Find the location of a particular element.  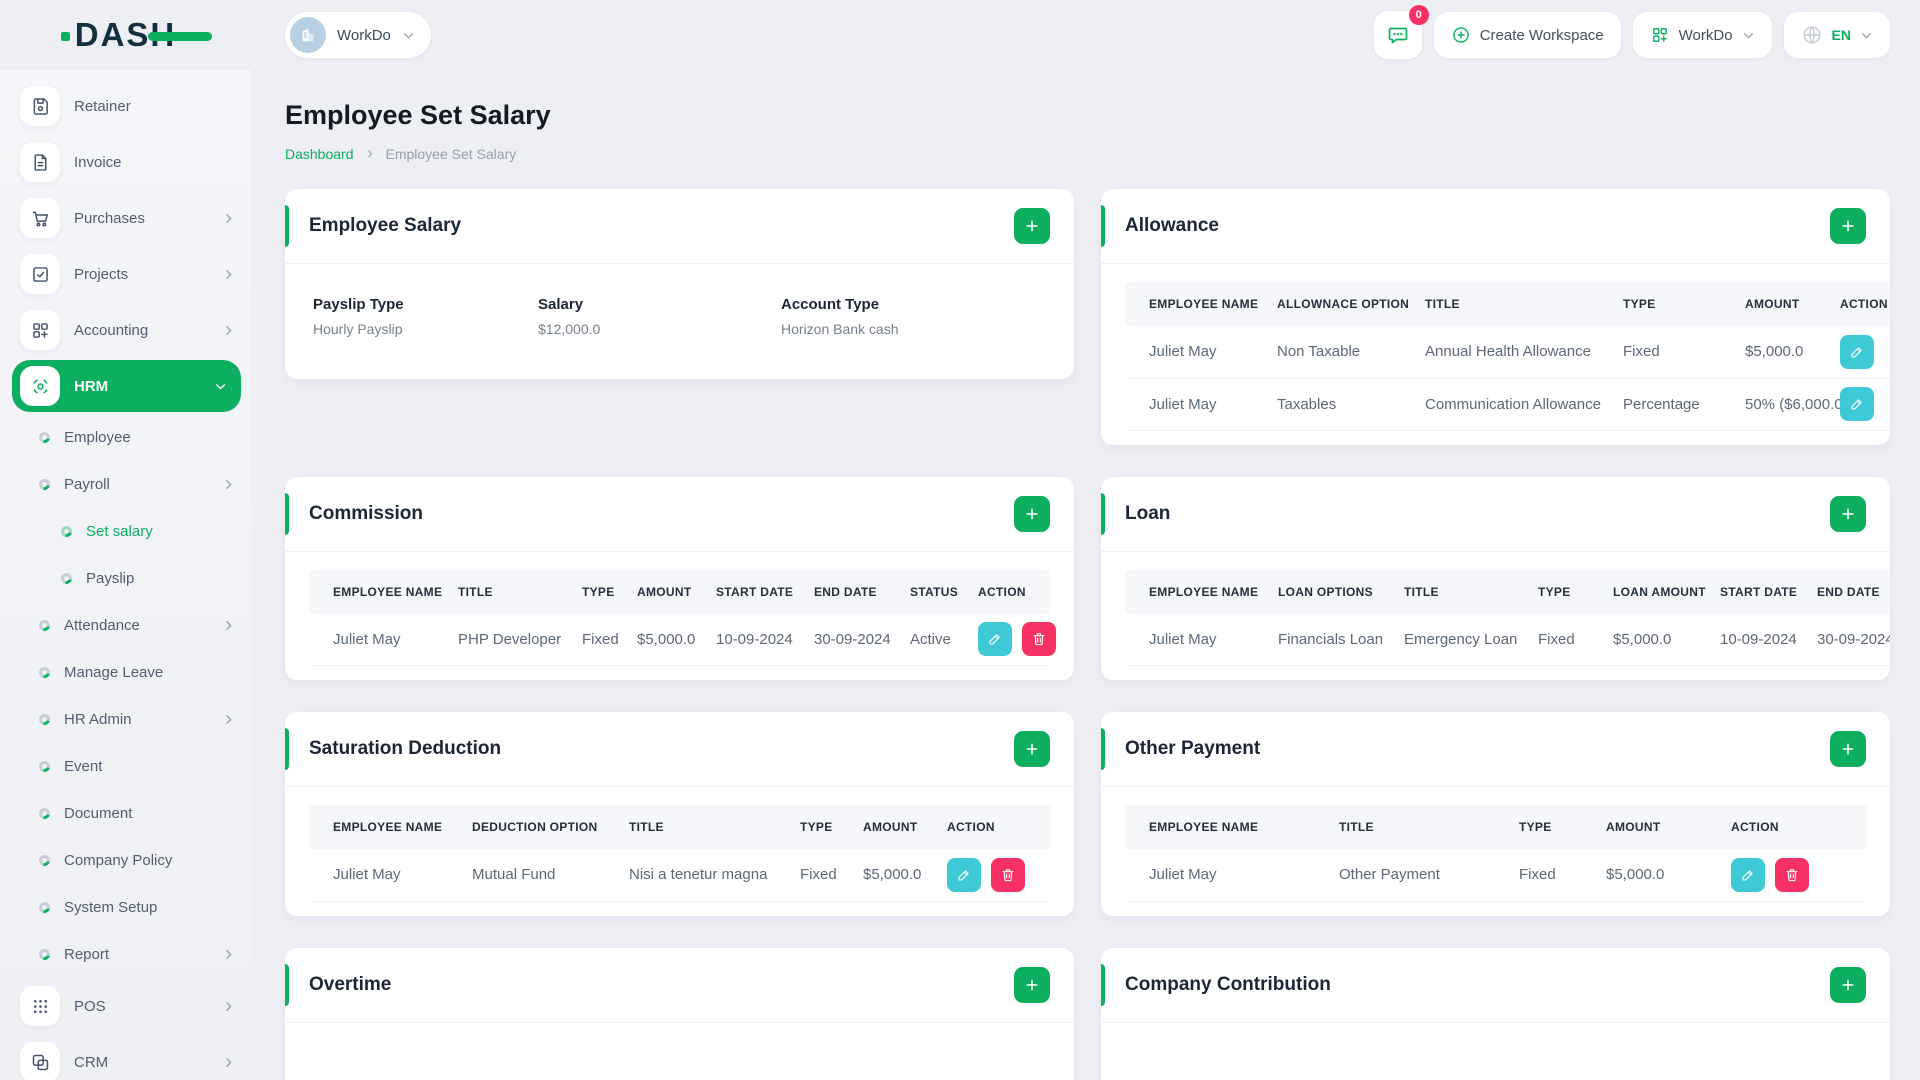

table-cell: Annual Health Allowance is located at coordinates (1500, 352).